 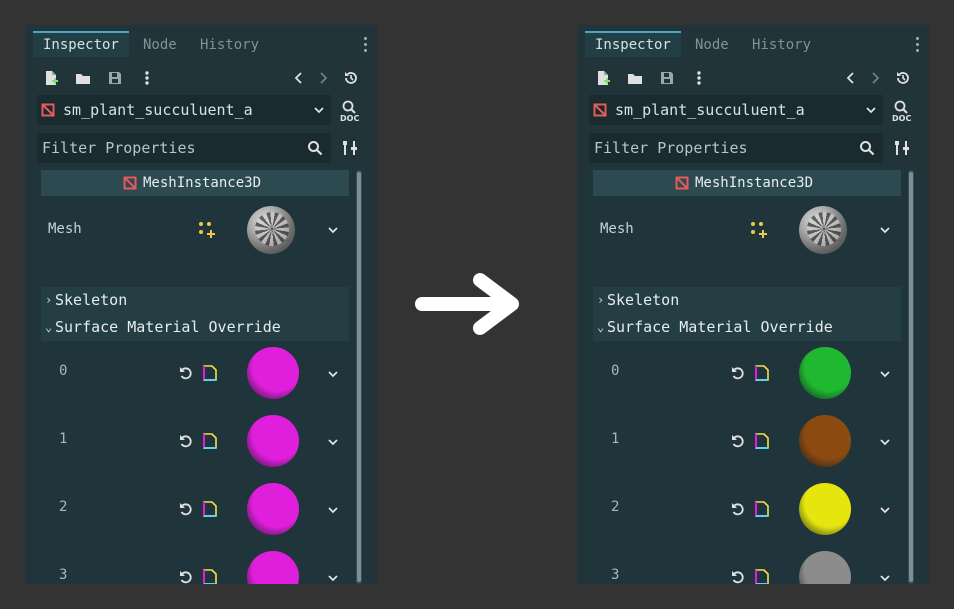 I want to click on mesh-property-label: Mesh, so click(x=65, y=229).